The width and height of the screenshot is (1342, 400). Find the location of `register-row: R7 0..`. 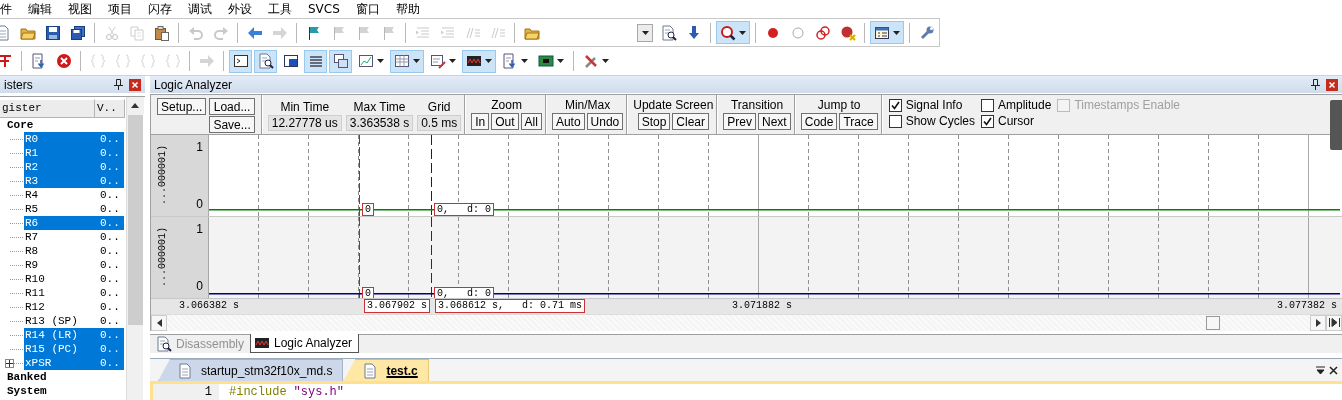

register-row: R7 0.. is located at coordinates (74, 237).